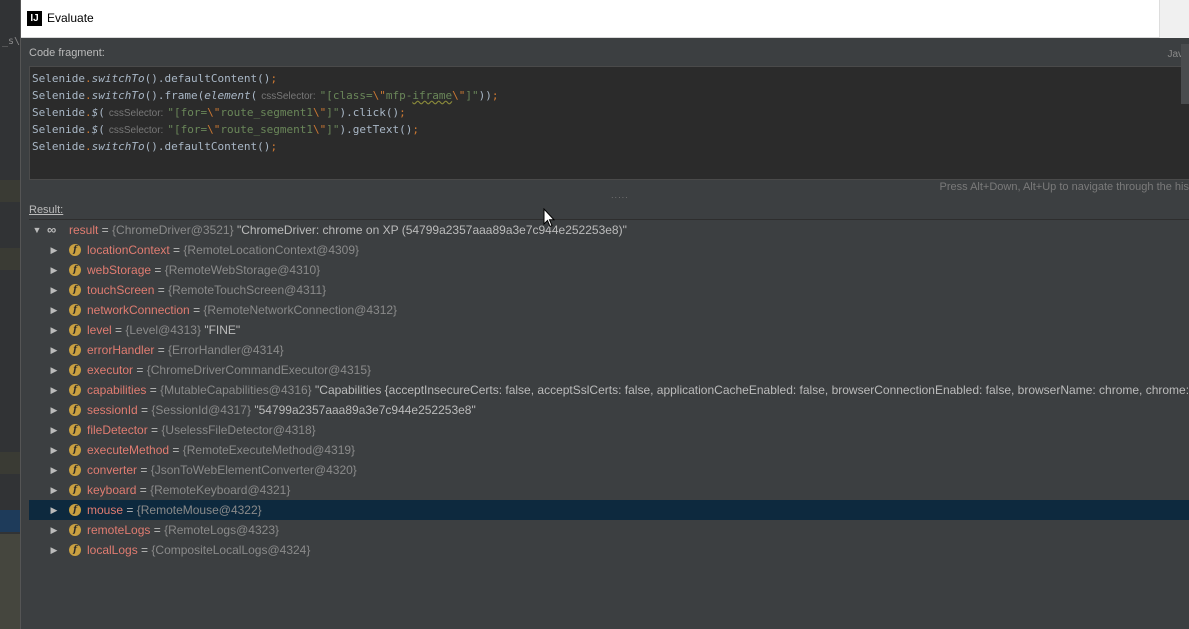  Describe the element at coordinates (609, 350) in the screenshot. I see `tree-row-errorHandler: ▶ f errorHandler = {ErrorHandler@4314}` at that location.